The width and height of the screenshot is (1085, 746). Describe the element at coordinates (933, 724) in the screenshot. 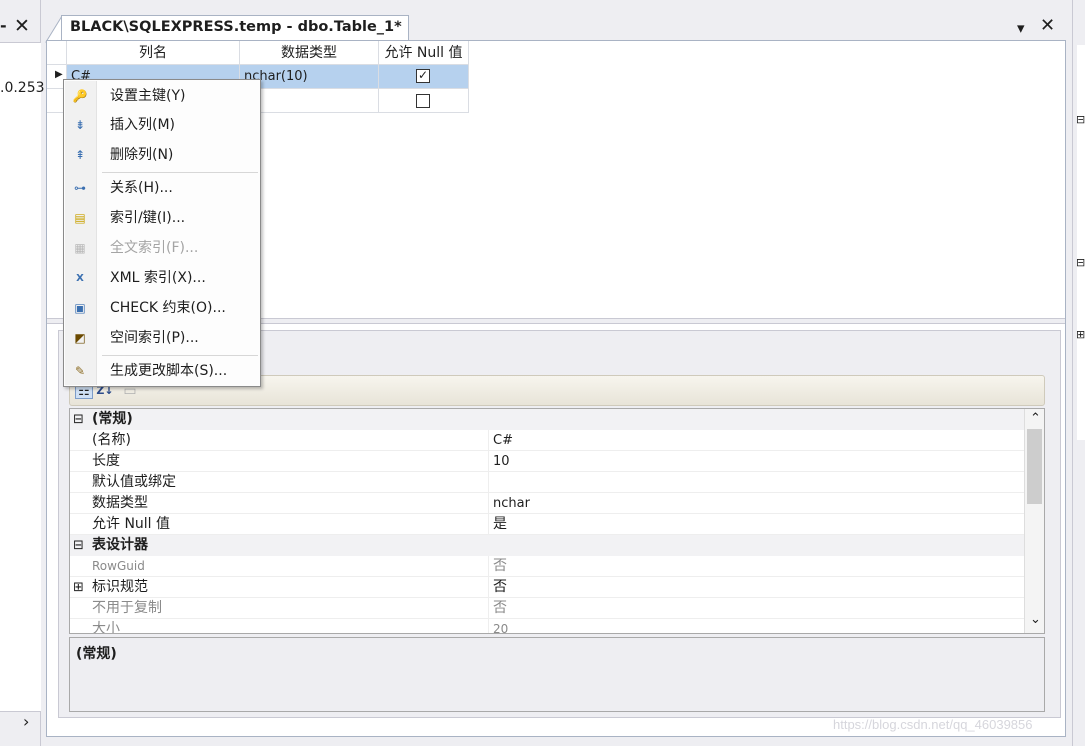

I see `watermark: https://blog.csdn.net/qq_46039856` at that location.